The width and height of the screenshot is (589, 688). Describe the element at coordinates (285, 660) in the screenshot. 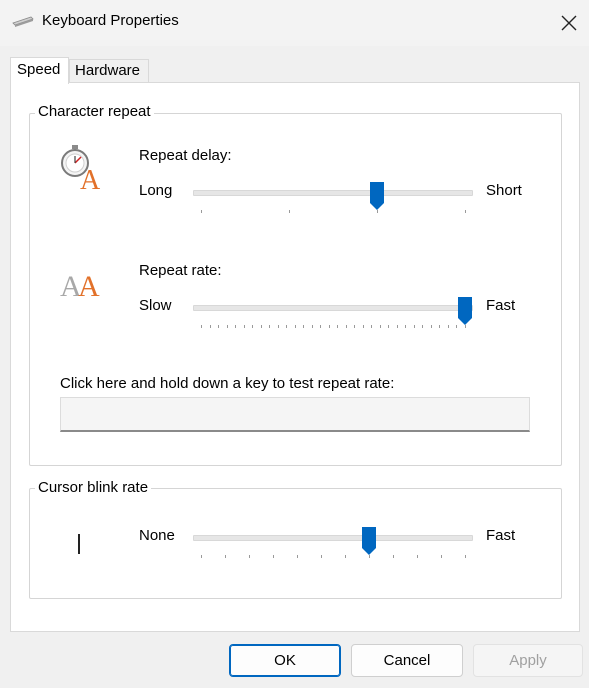

I see `ok-button: OK` at that location.